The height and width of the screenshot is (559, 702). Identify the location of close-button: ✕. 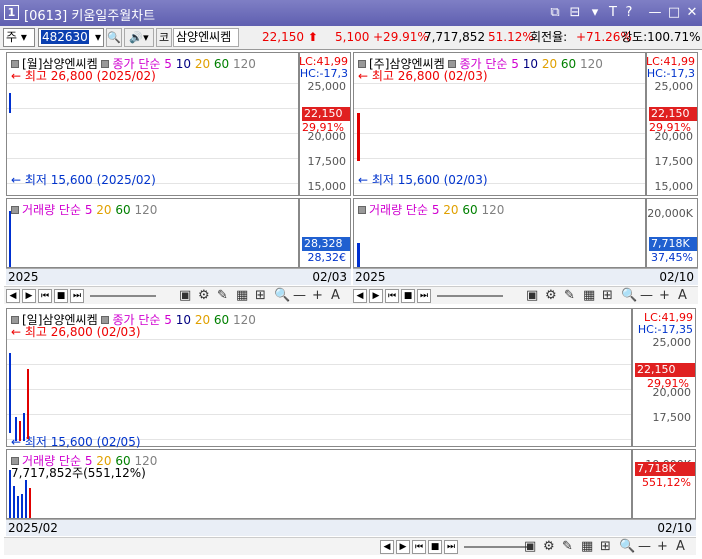
(692, 12).